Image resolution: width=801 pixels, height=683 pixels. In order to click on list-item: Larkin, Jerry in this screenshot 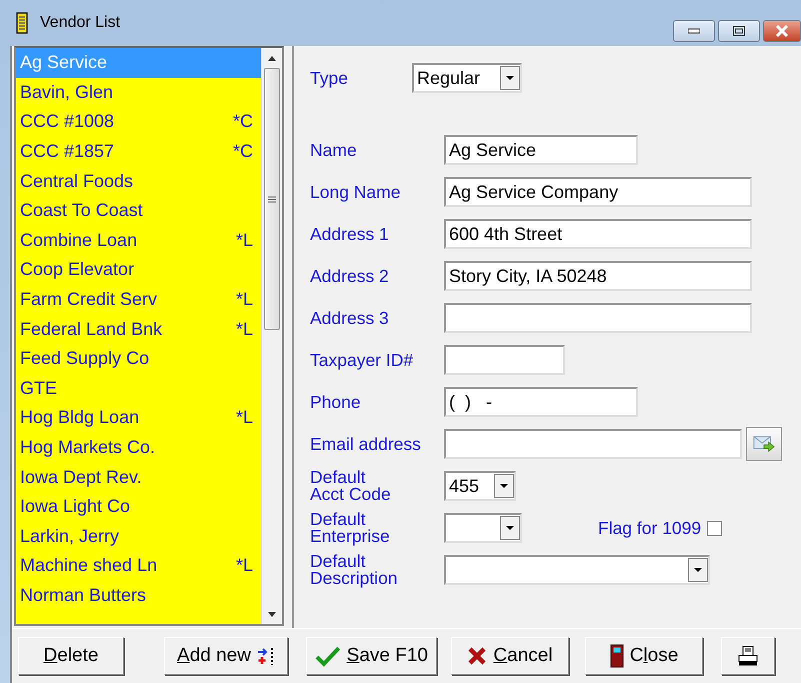, I will do `click(138, 537)`.